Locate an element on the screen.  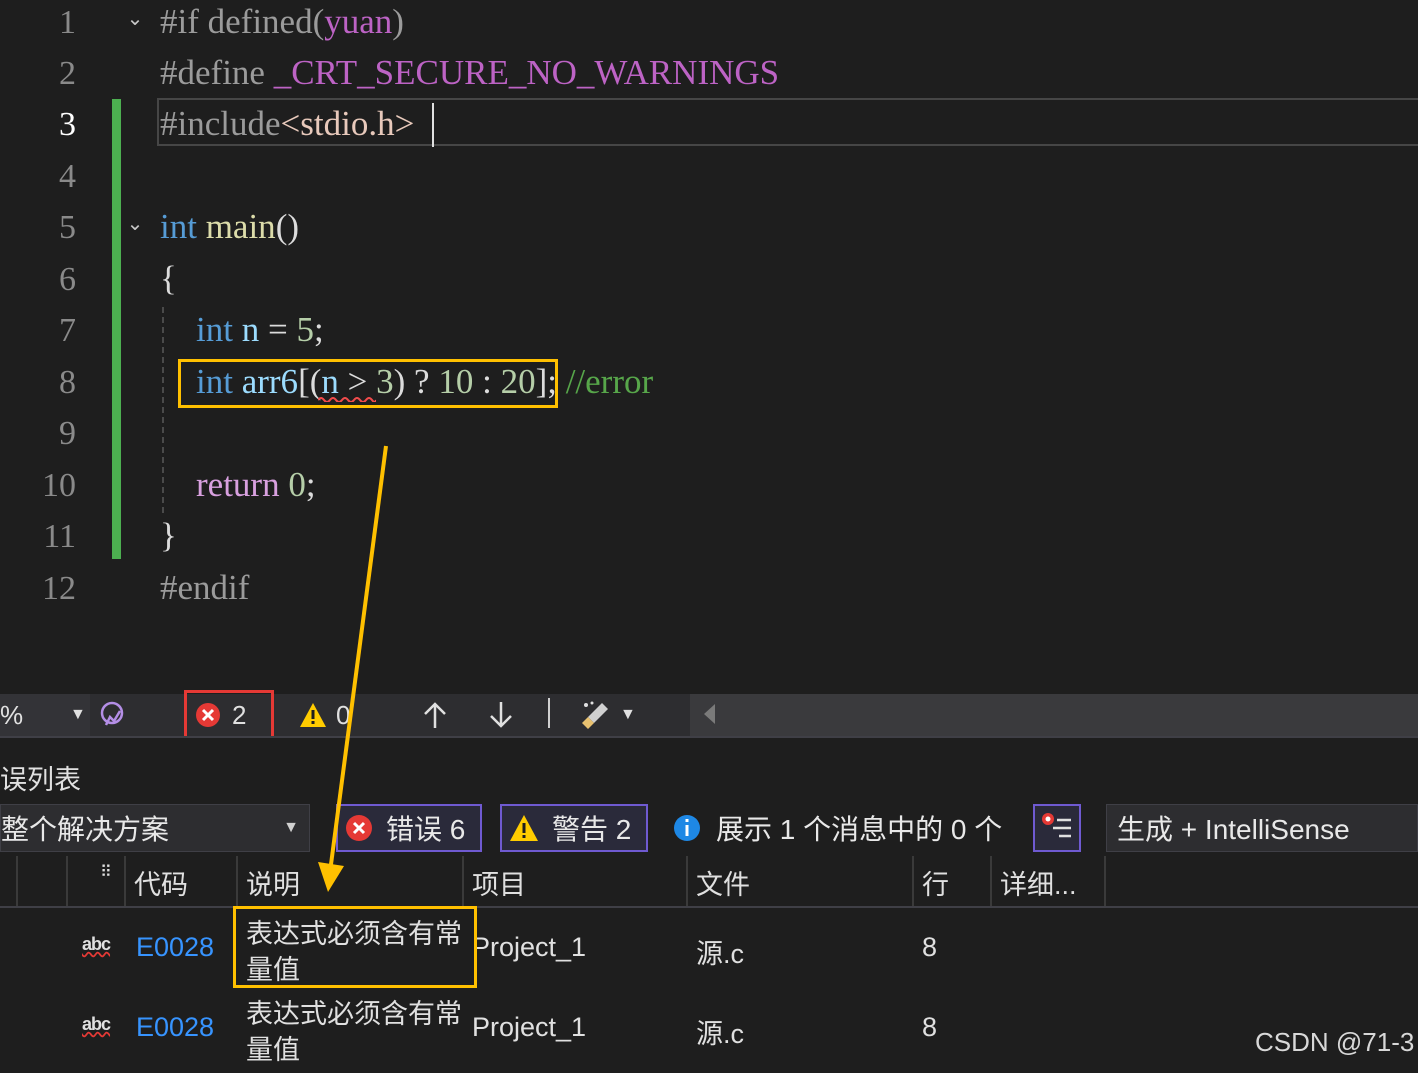
sort-grip-icon: ⠿ is located at coordinates (110, 882).